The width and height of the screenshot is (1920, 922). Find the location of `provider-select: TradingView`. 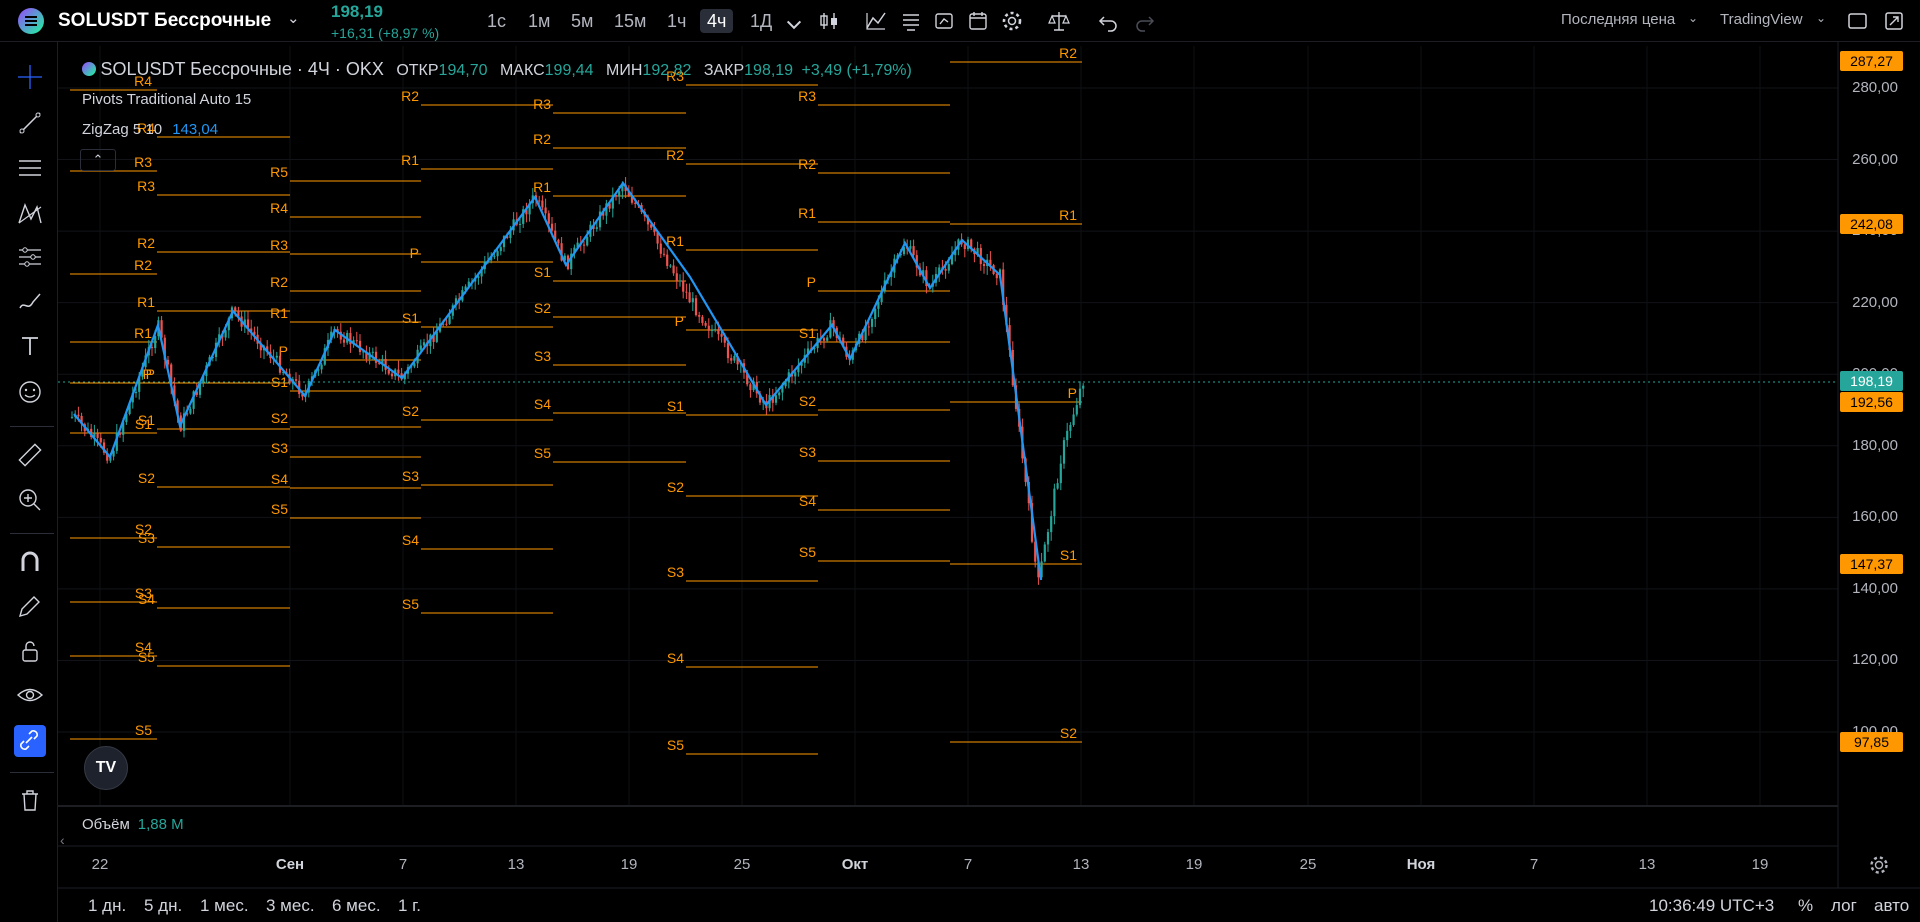

provider-select: TradingView is located at coordinates (1761, 19).